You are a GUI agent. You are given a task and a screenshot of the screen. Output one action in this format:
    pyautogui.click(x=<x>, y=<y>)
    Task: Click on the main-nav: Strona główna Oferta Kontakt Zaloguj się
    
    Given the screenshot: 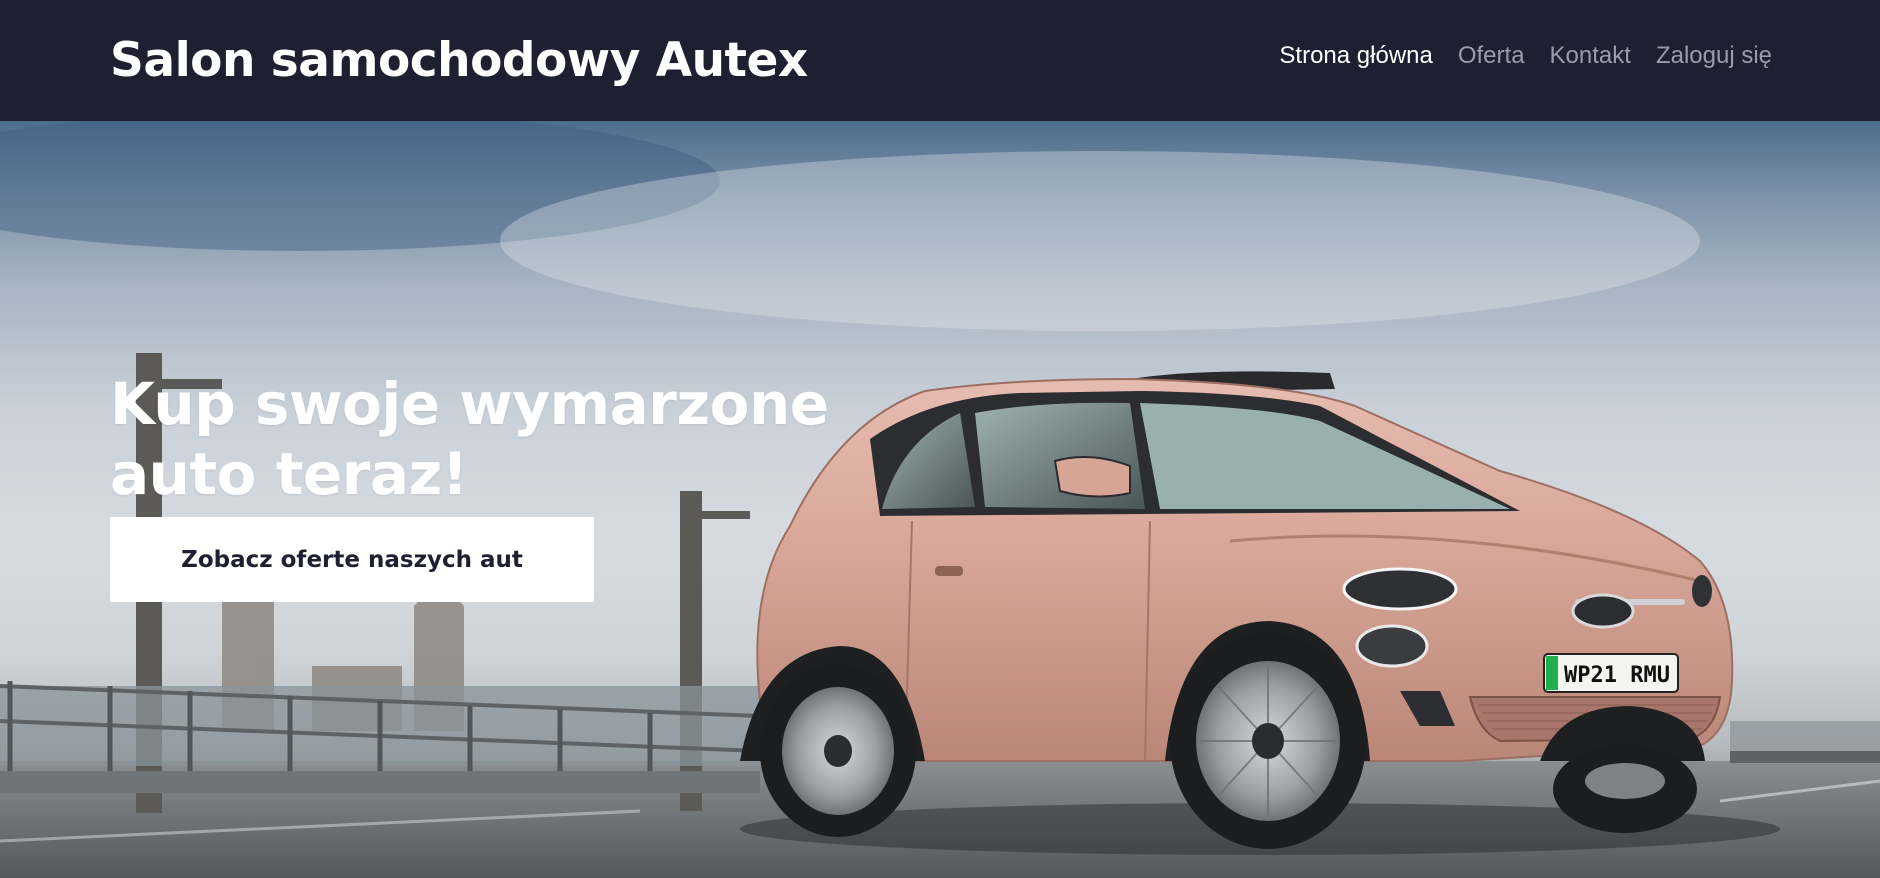 What is the action you would take?
    pyautogui.click(x=1525, y=56)
    